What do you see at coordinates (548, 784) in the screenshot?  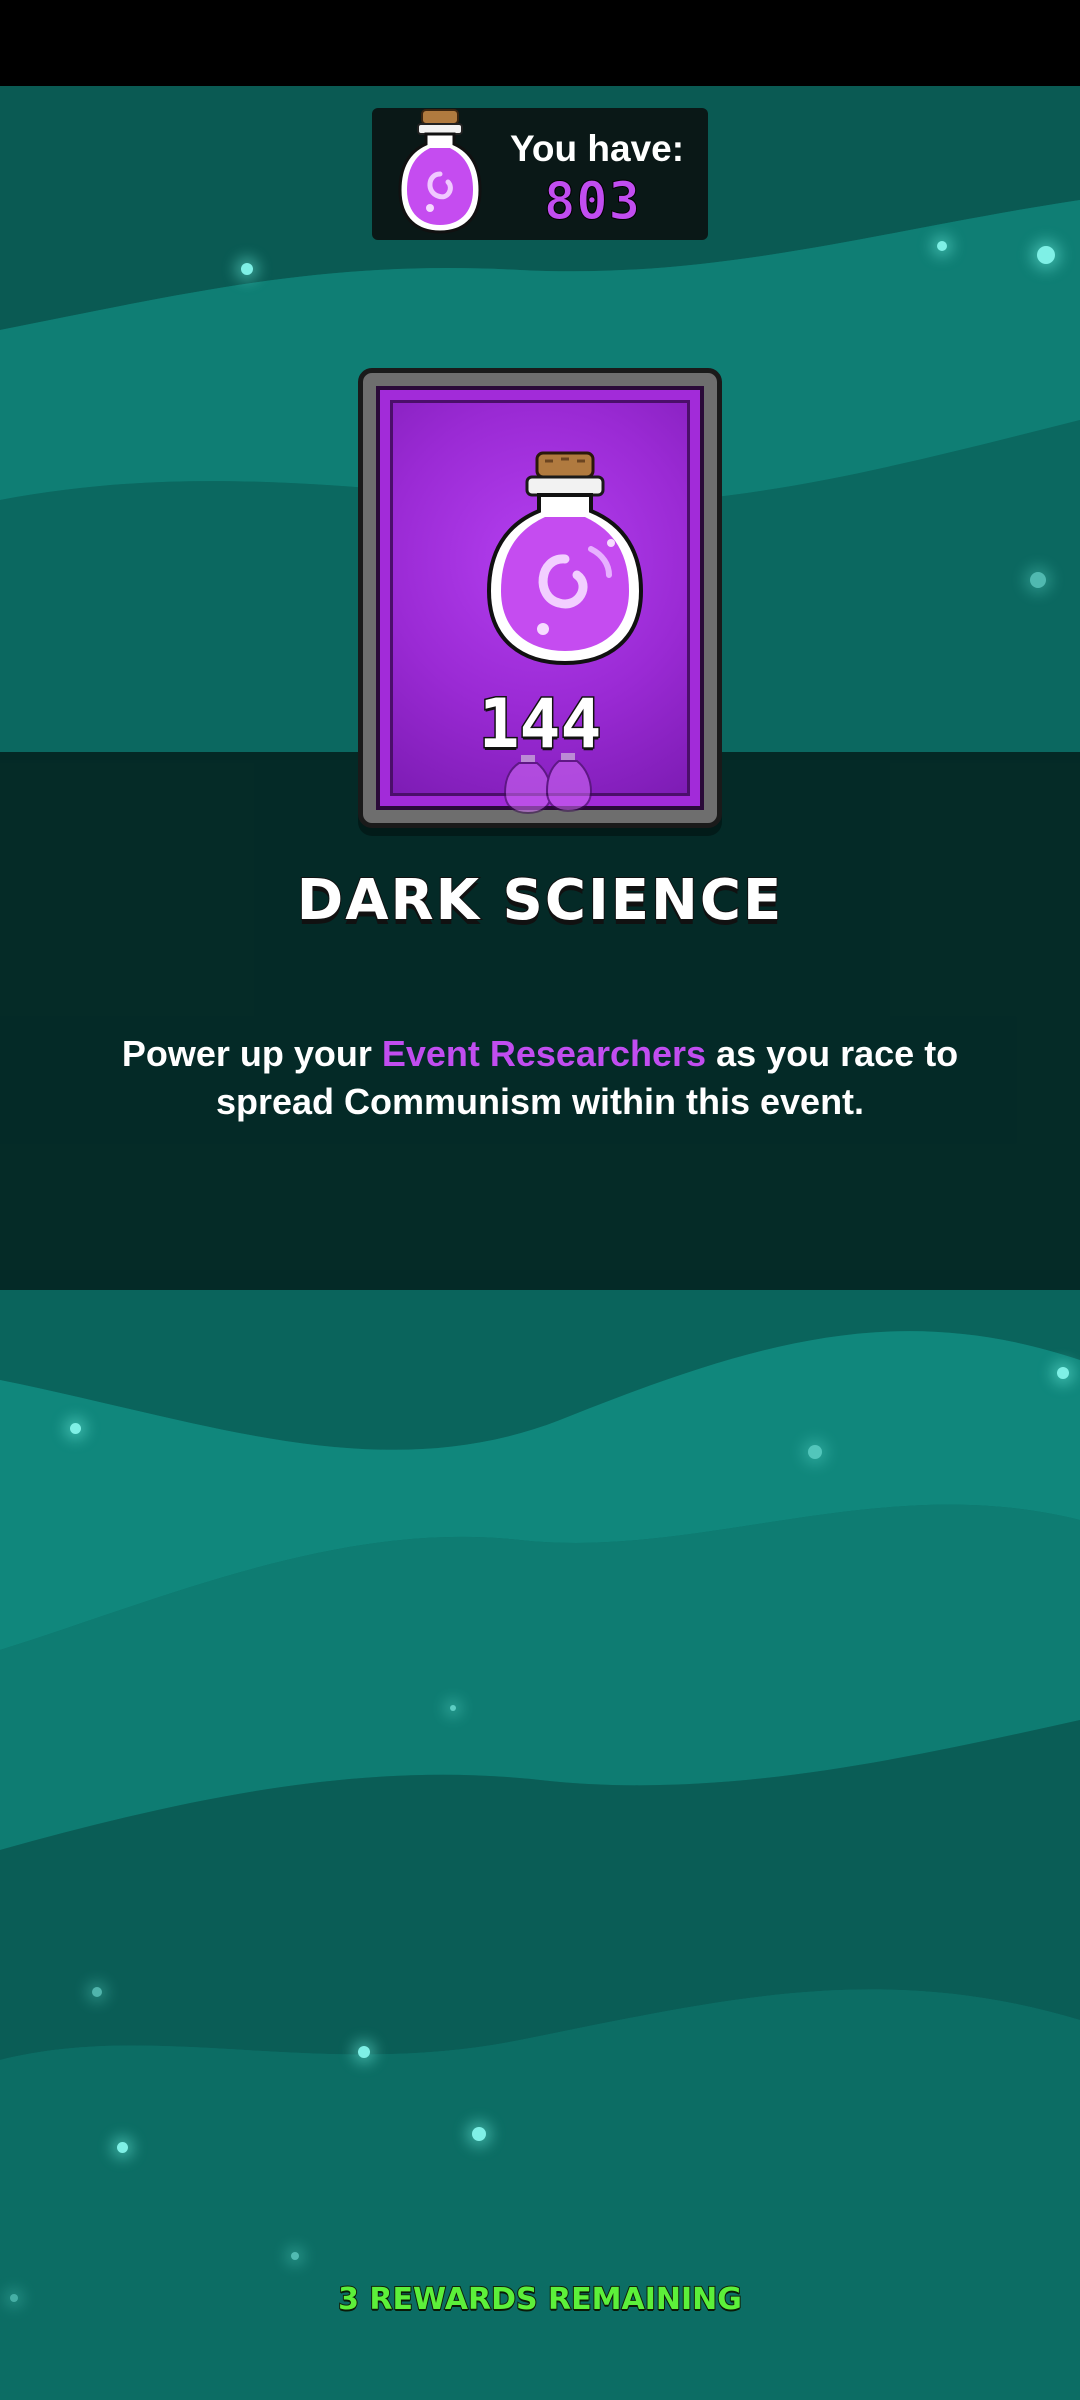 I see `potion-stack-icon` at bounding box center [548, 784].